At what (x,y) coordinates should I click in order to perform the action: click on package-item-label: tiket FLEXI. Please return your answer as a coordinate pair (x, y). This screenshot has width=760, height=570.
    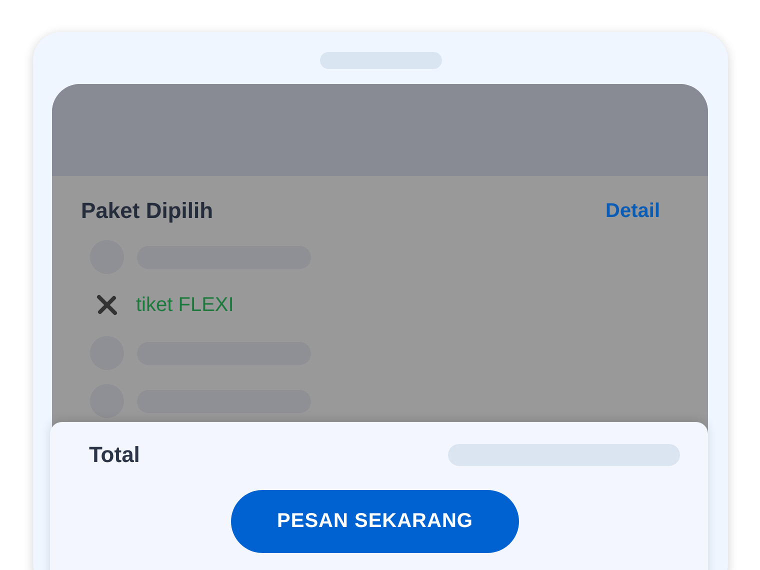
    Looking at the image, I should click on (185, 305).